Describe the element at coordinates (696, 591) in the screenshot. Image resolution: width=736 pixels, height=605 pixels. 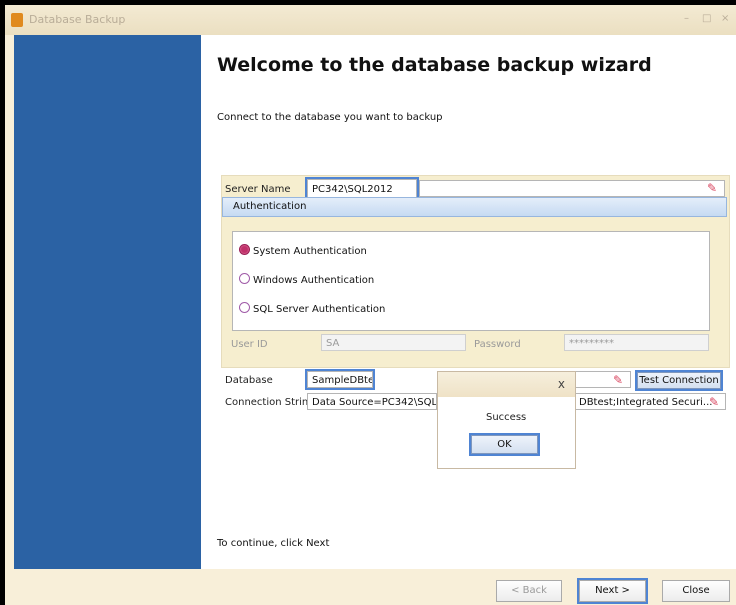
I see `close-button: Close` at that location.